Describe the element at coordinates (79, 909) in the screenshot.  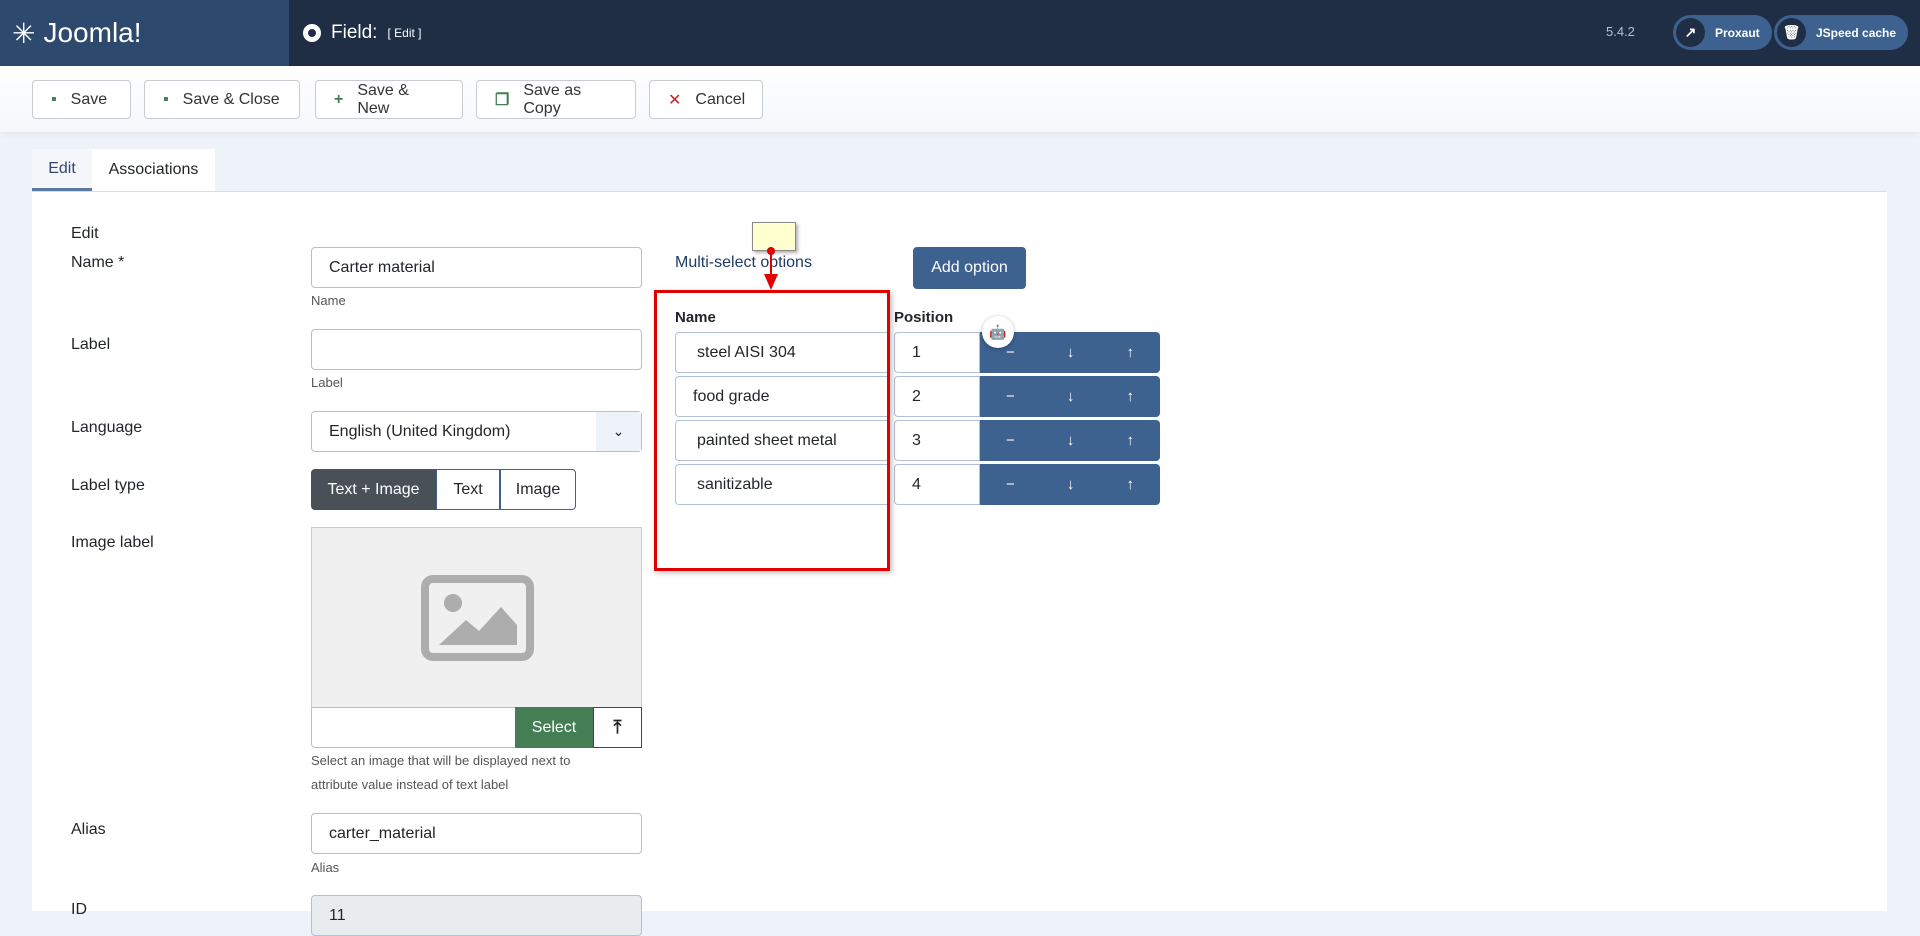
I see `id-label: ID` at that location.